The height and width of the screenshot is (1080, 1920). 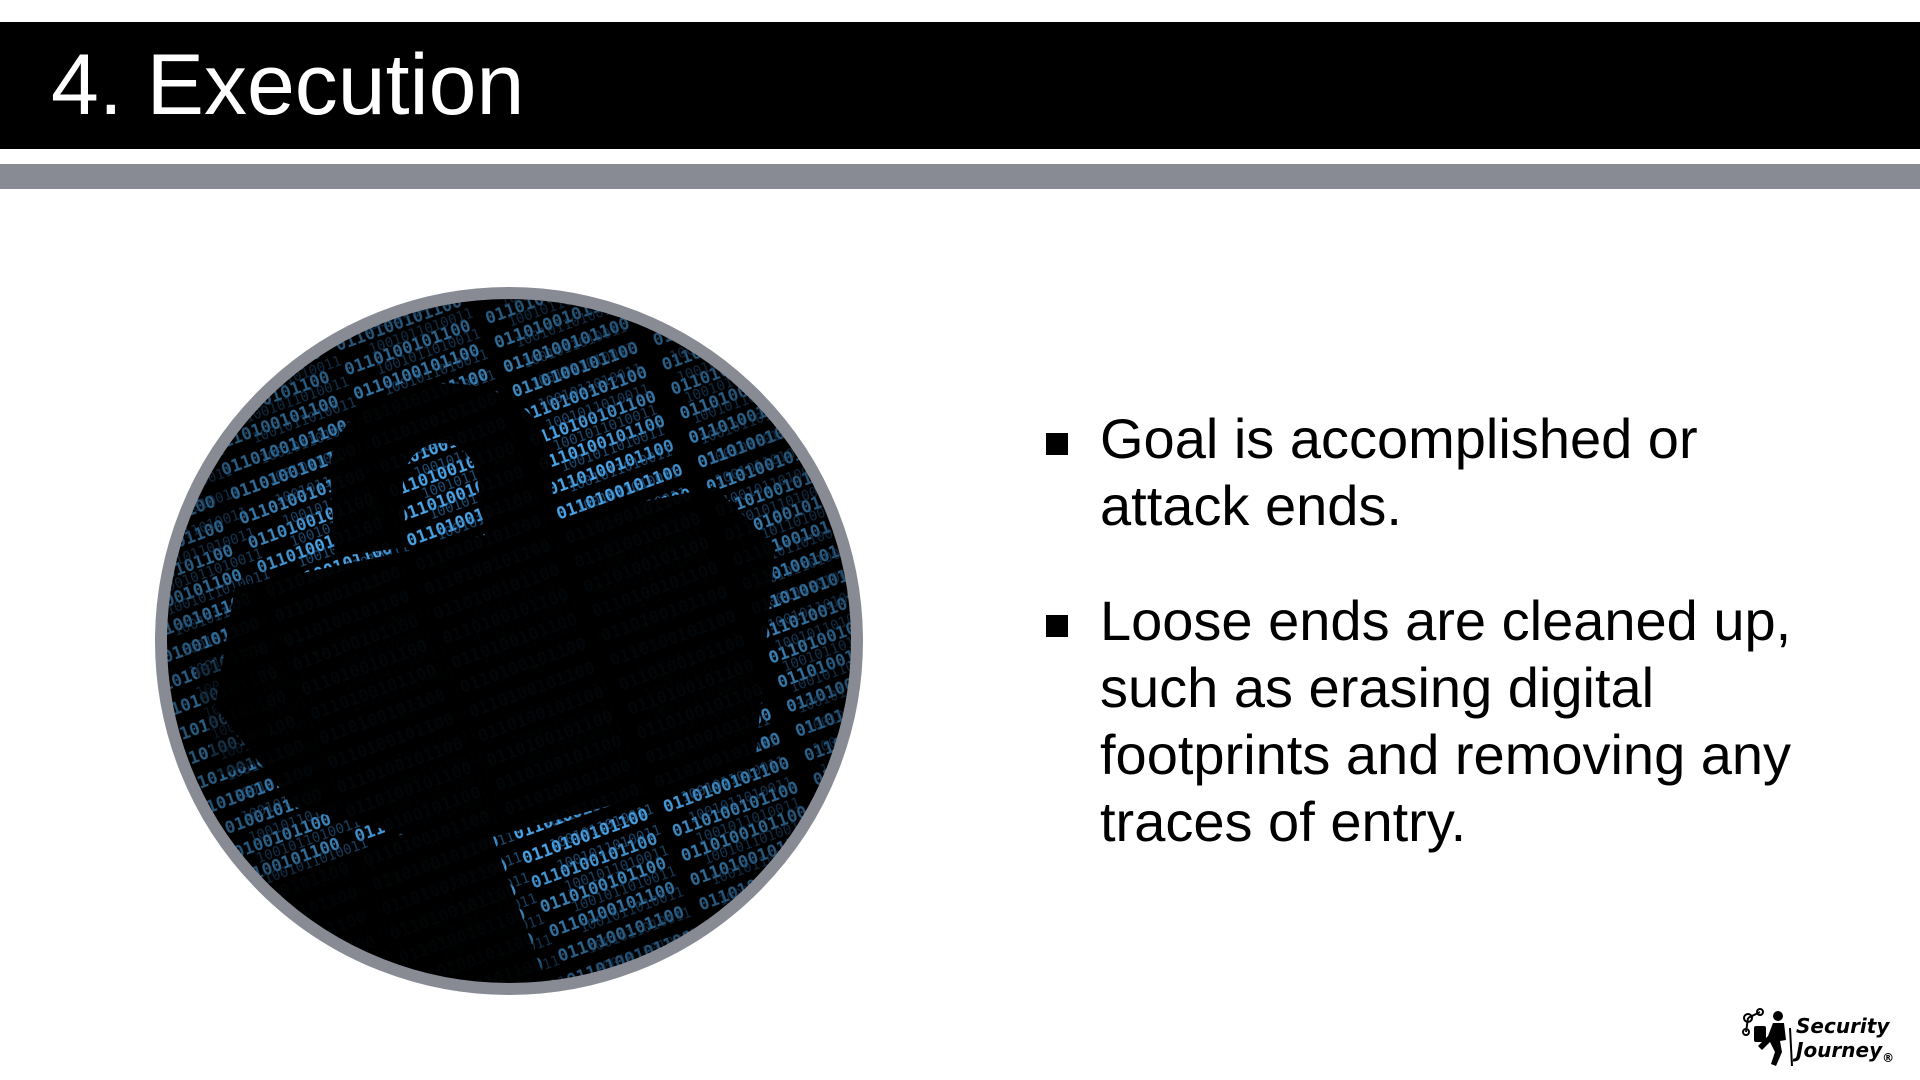 What do you see at coordinates (960, 176) in the screenshot?
I see `accent-rule` at bounding box center [960, 176].